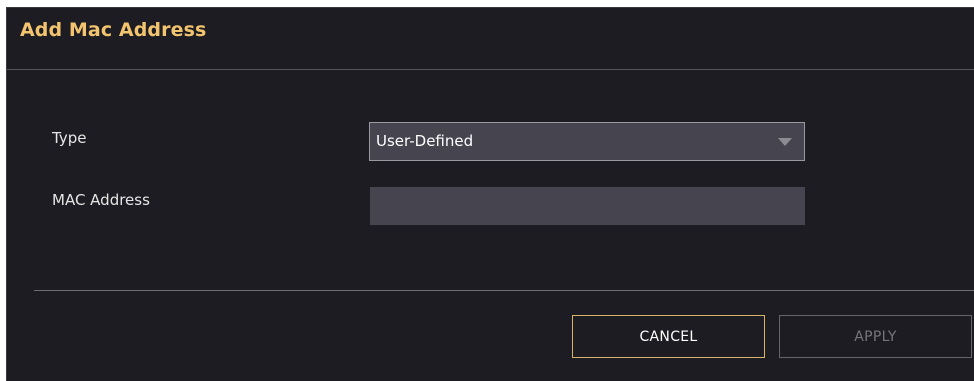 The height and width of the screenshot is (381, 974). I want to click on type-label: Type, so click(69, 138).